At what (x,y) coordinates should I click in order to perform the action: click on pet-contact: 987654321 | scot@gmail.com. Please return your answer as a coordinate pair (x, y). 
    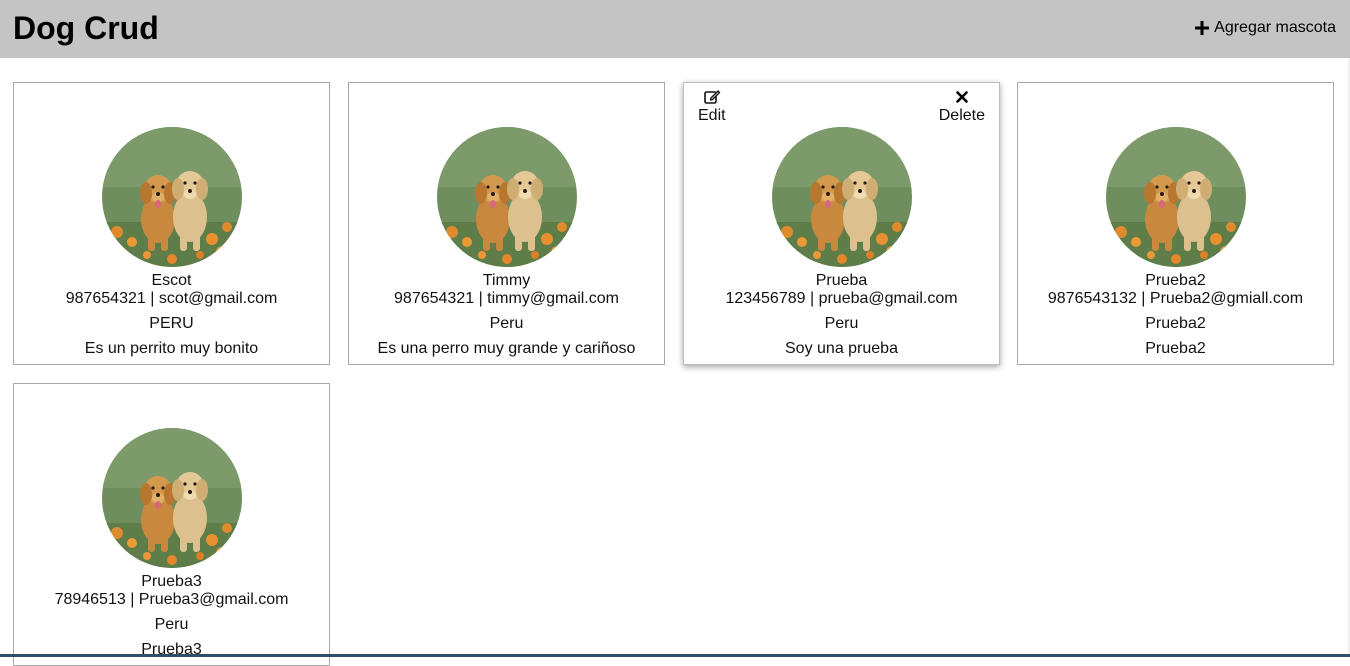
    Looking at the image, I should click on (171, 298).